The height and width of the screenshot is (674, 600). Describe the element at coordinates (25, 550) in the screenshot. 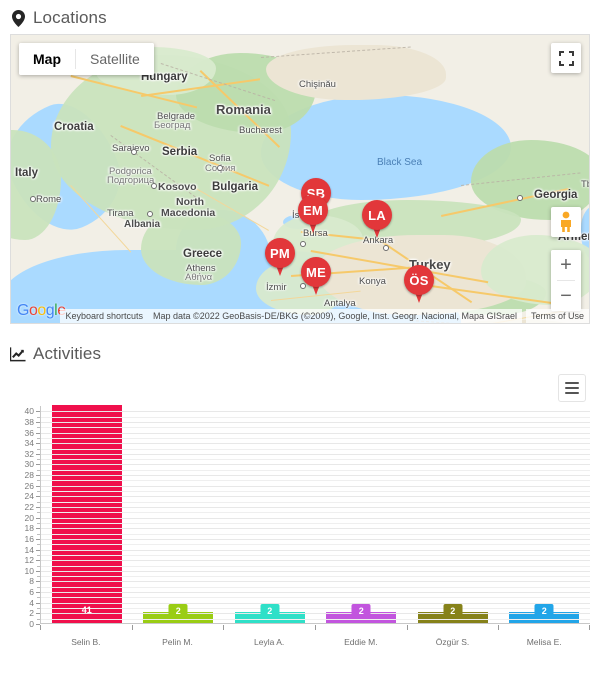

I see `chart-y-tick-label: 14` at that location.